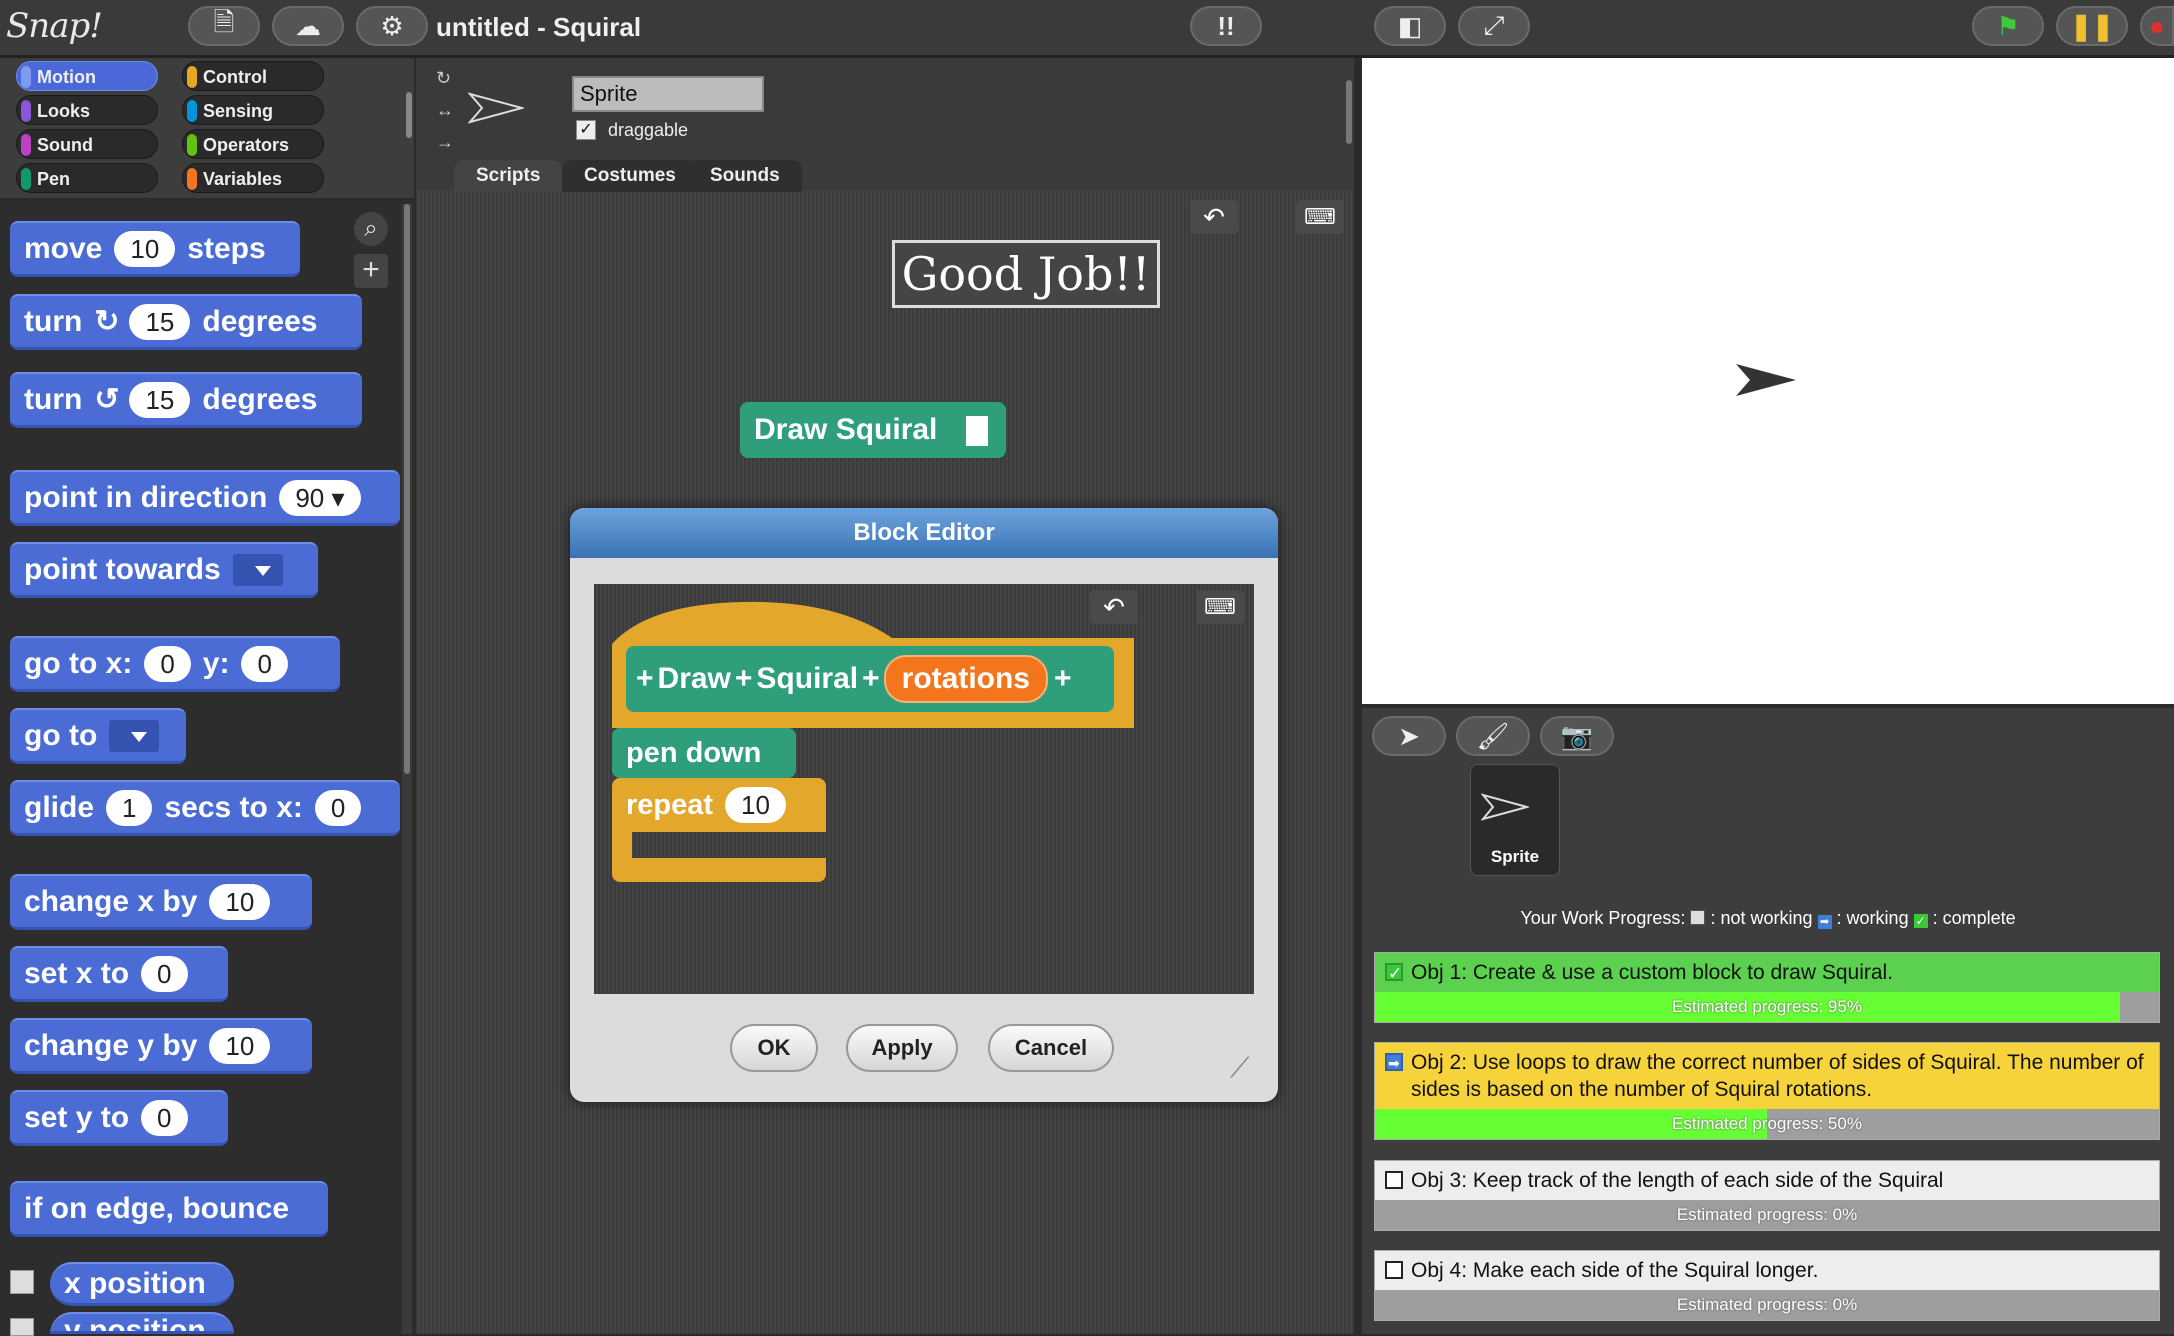  I want to click on category-motion: Motion, so click(87, 76).